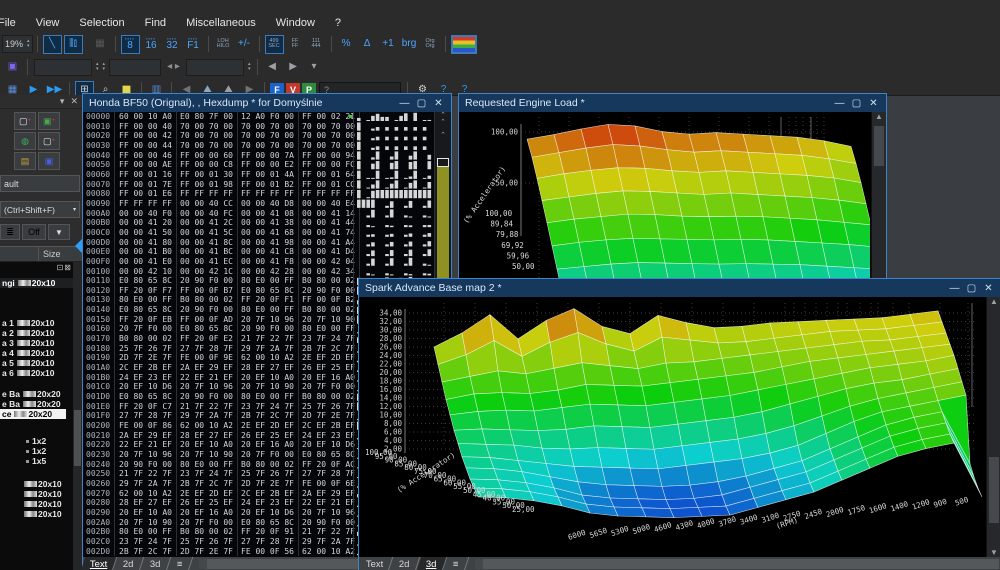  I want to click on new-file-icon: ▢ +, so click(25, 121).